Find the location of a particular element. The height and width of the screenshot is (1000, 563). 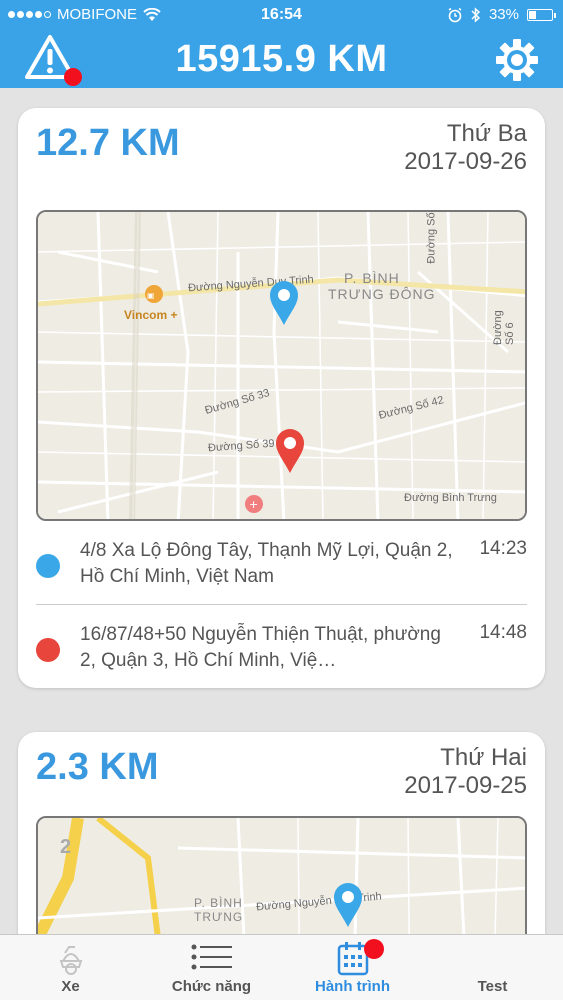

trip-weekday: Thứ Ba is located at coordinates (486, 133).